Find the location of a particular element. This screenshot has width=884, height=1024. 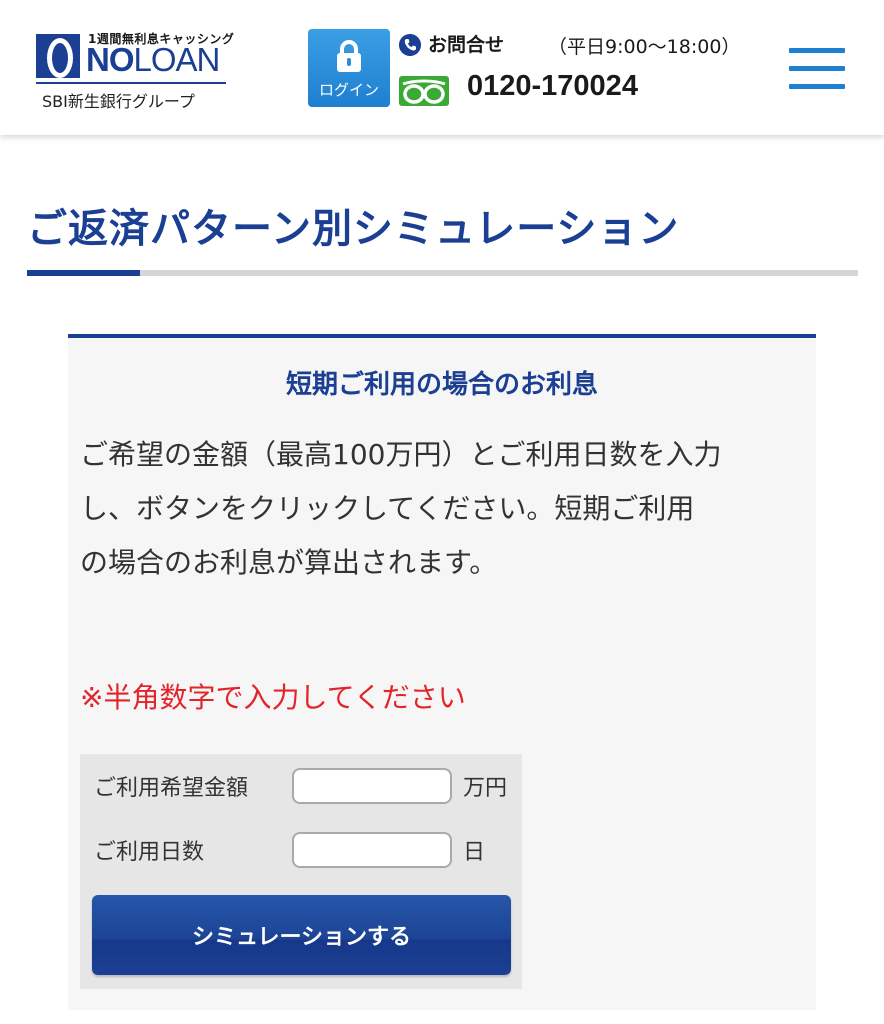

panel-heading: 短期ご利用の場合のお利息 is located at coordinates (441, 385).